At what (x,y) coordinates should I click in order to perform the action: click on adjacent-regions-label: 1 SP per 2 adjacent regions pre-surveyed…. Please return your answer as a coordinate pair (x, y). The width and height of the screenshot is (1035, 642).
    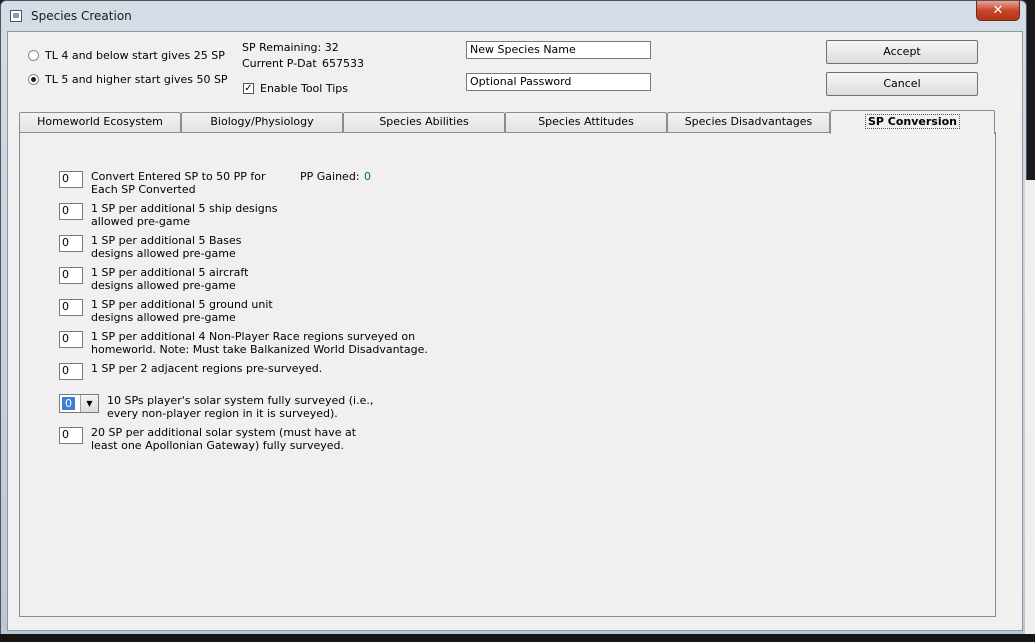
    Looking at the image, I should click on (207, 368).